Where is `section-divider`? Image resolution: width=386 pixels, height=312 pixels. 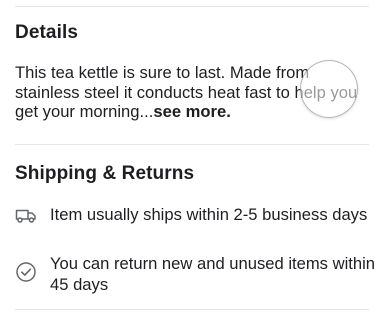
section-divider is located at coordinates (192, 144).